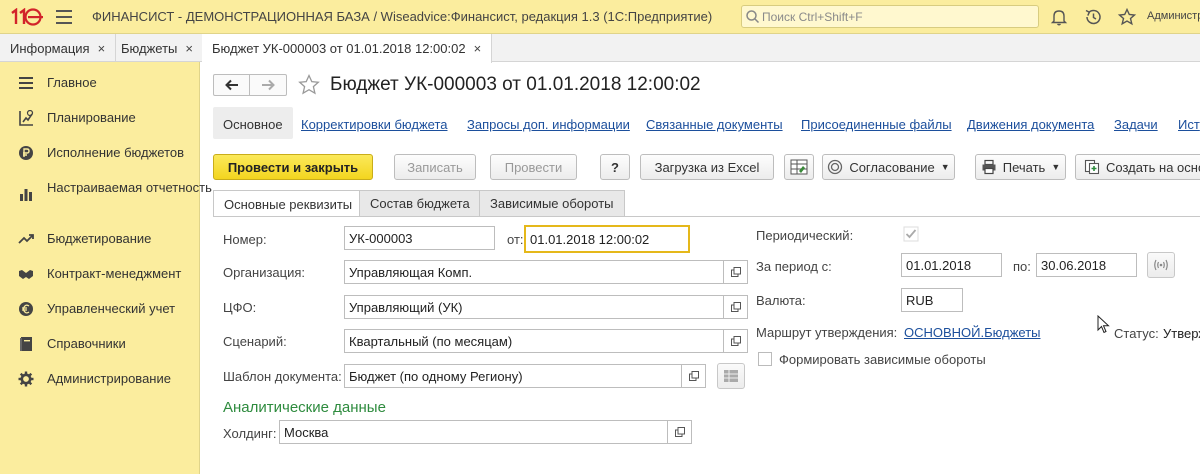  What do you see at coordinates (253, 123) in the screenshot?
I see `link-main: Основное` at bounding box center [253, 123].